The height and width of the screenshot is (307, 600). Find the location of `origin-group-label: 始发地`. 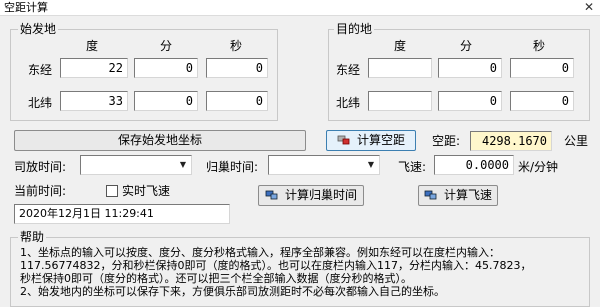

origin-group-label: 始发地 is located at coordinates (38, 29).